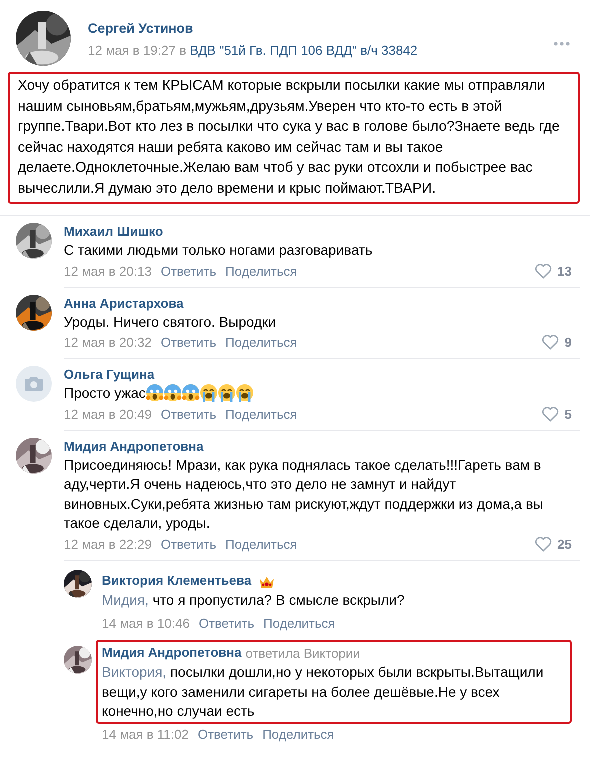  Describe the element at coordinates (145, 735) in the screenshot. I see `comment-date: 14 мая в 11:02` at that location.